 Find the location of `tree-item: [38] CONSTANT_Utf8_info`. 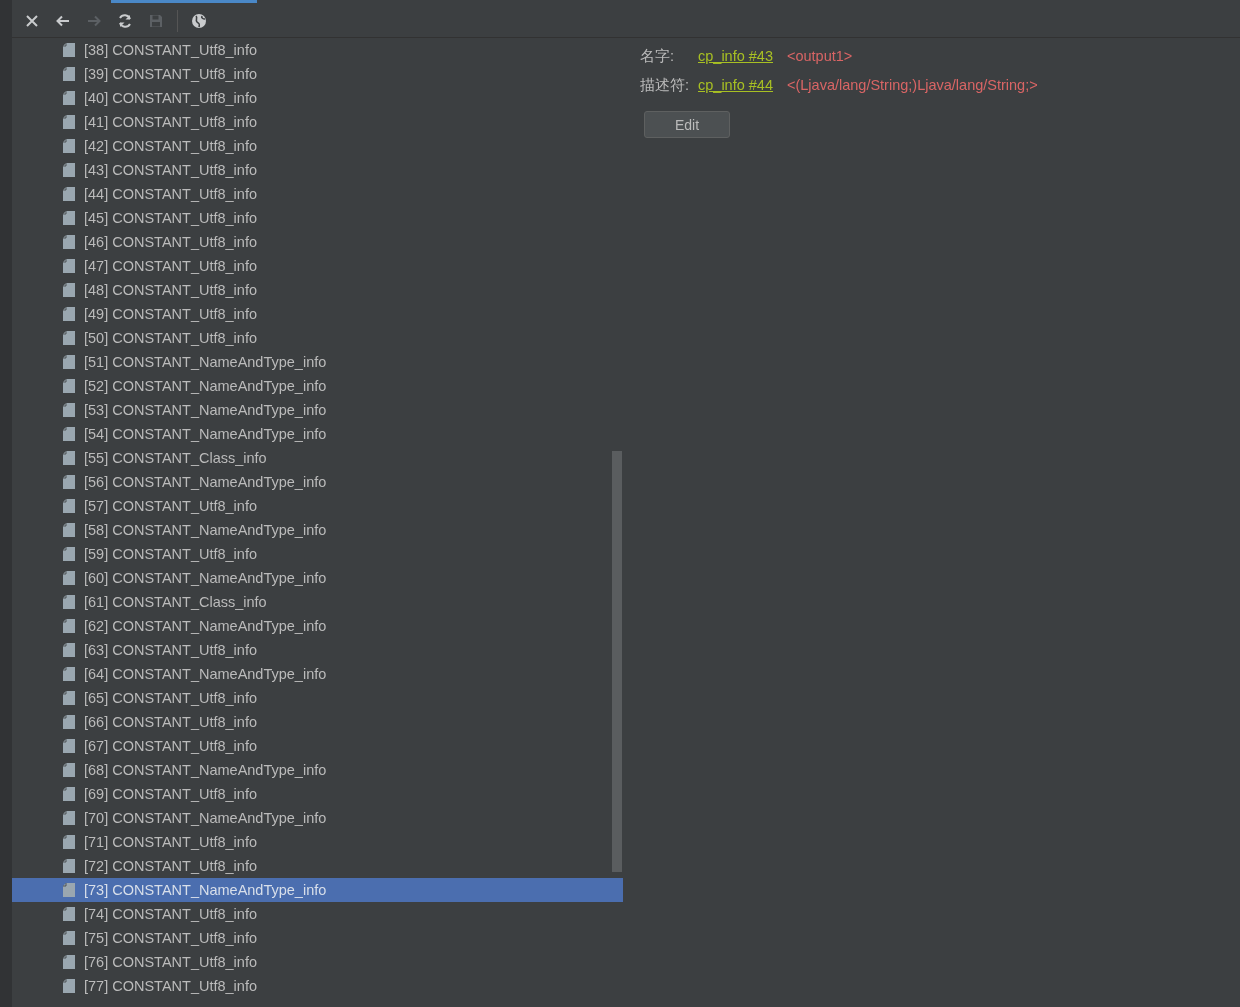

tree-item: [38] CONSTANT_Utf8_info is located at coordinates (317, 50).